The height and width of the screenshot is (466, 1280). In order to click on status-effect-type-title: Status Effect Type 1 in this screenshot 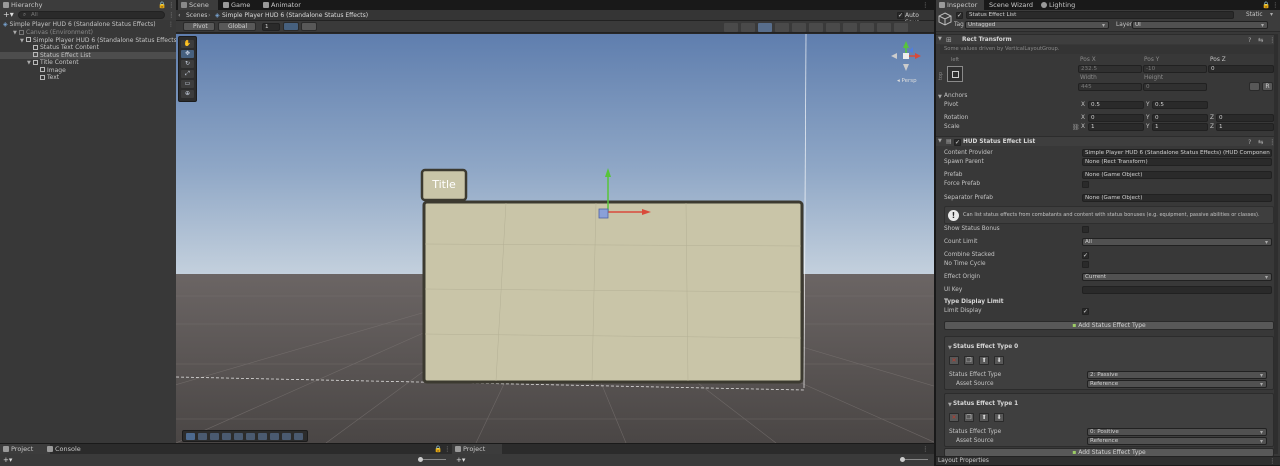, I will do `click(985, 404)`.